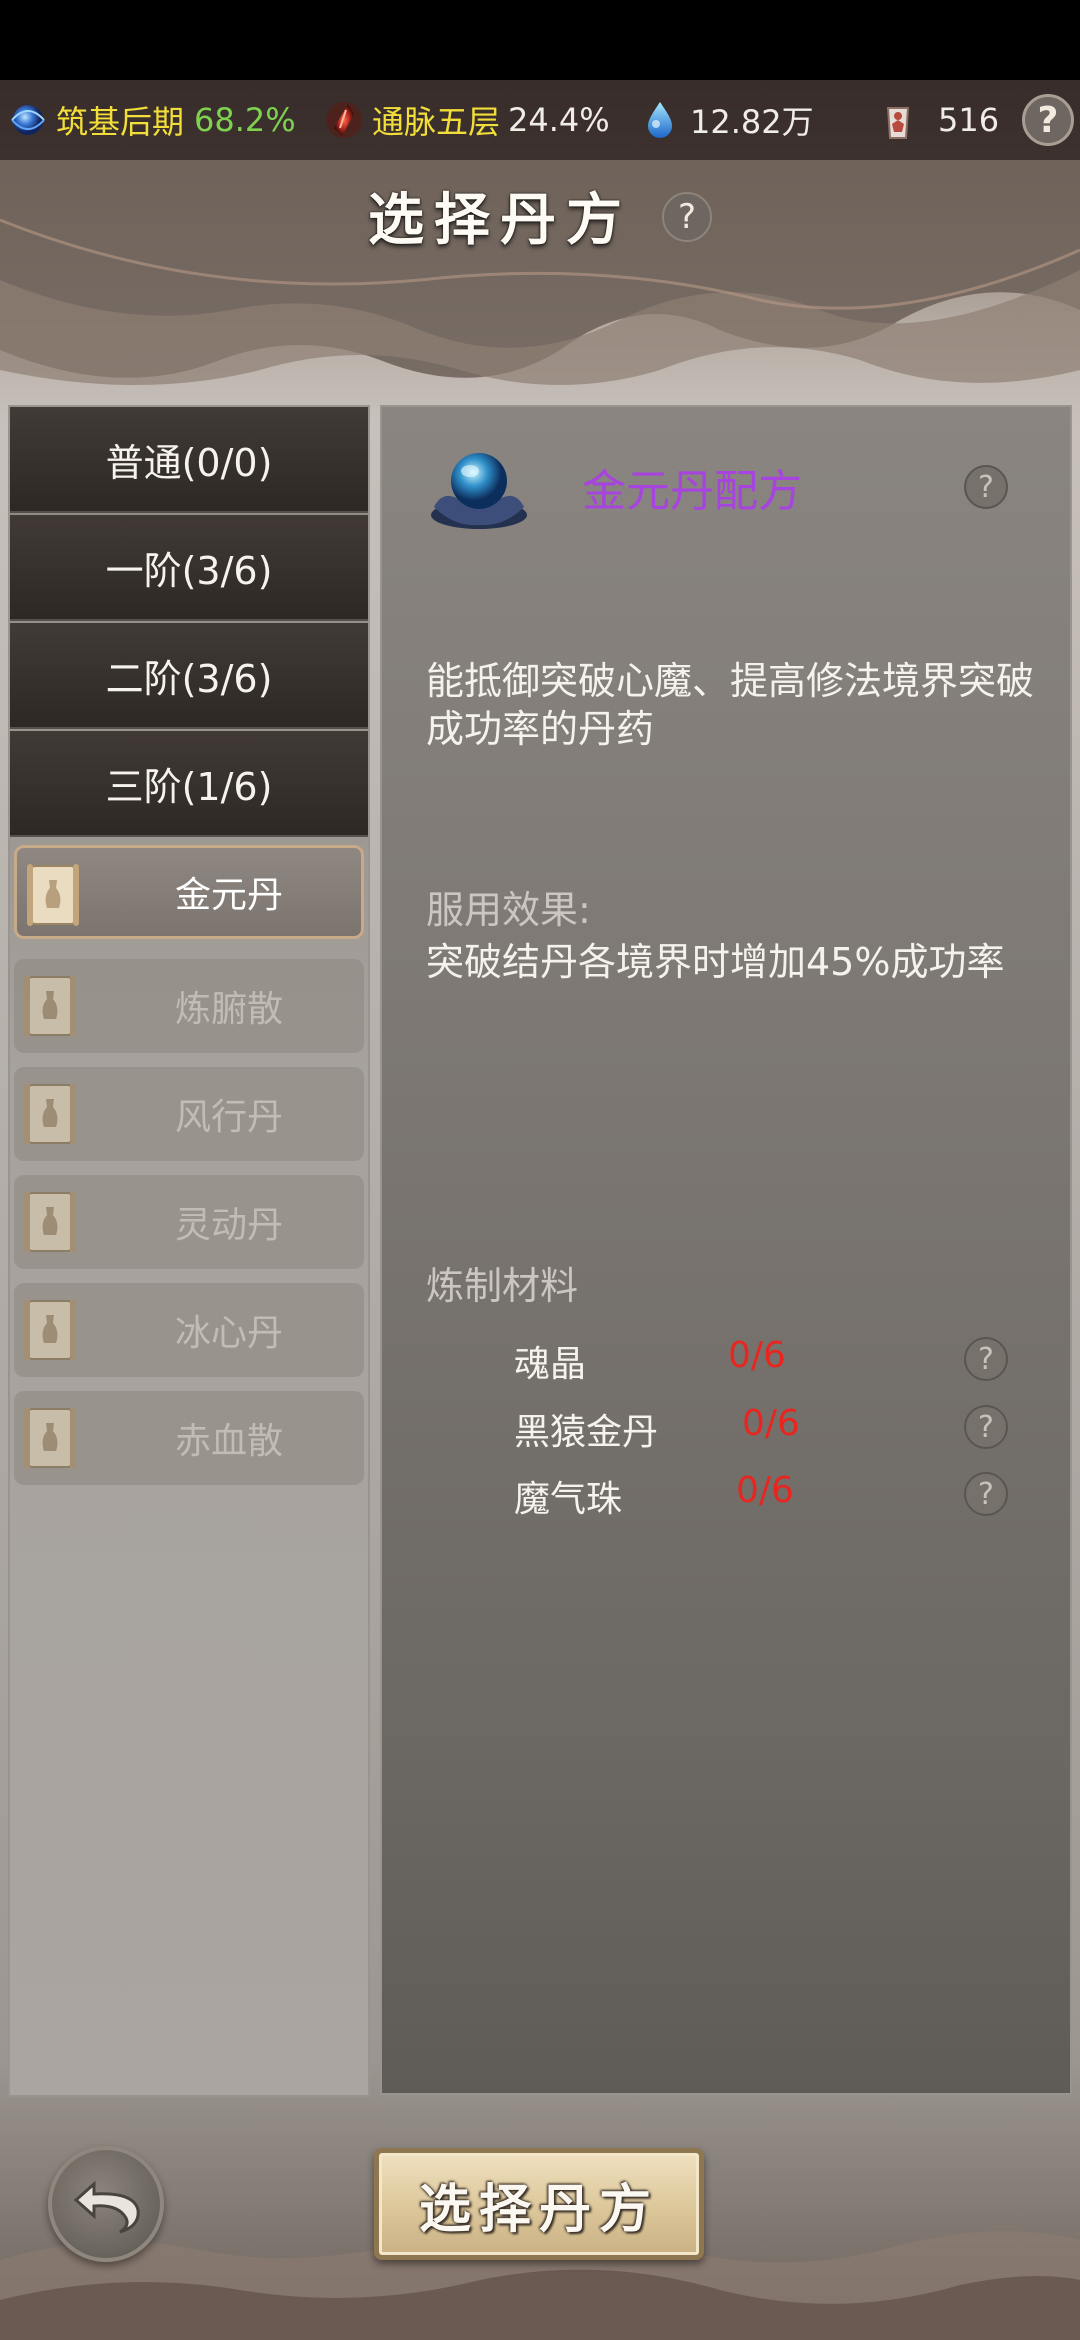 This screenshot has height=2340, width=1080. I want to click on lotus-orb-icon, so click(479, 491).